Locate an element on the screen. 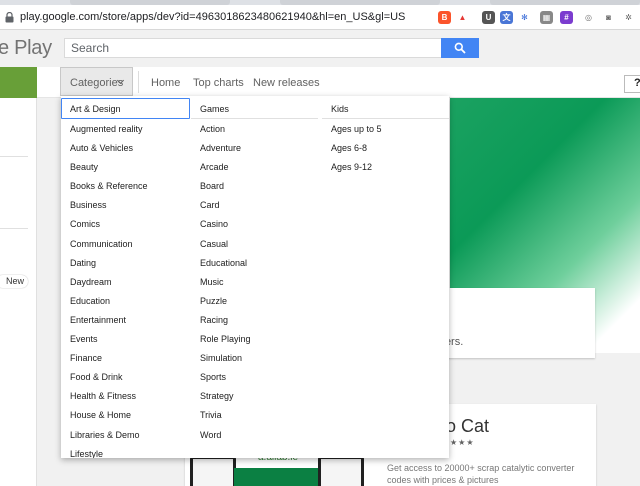  nav-divider is located at coordinates (138, 82).